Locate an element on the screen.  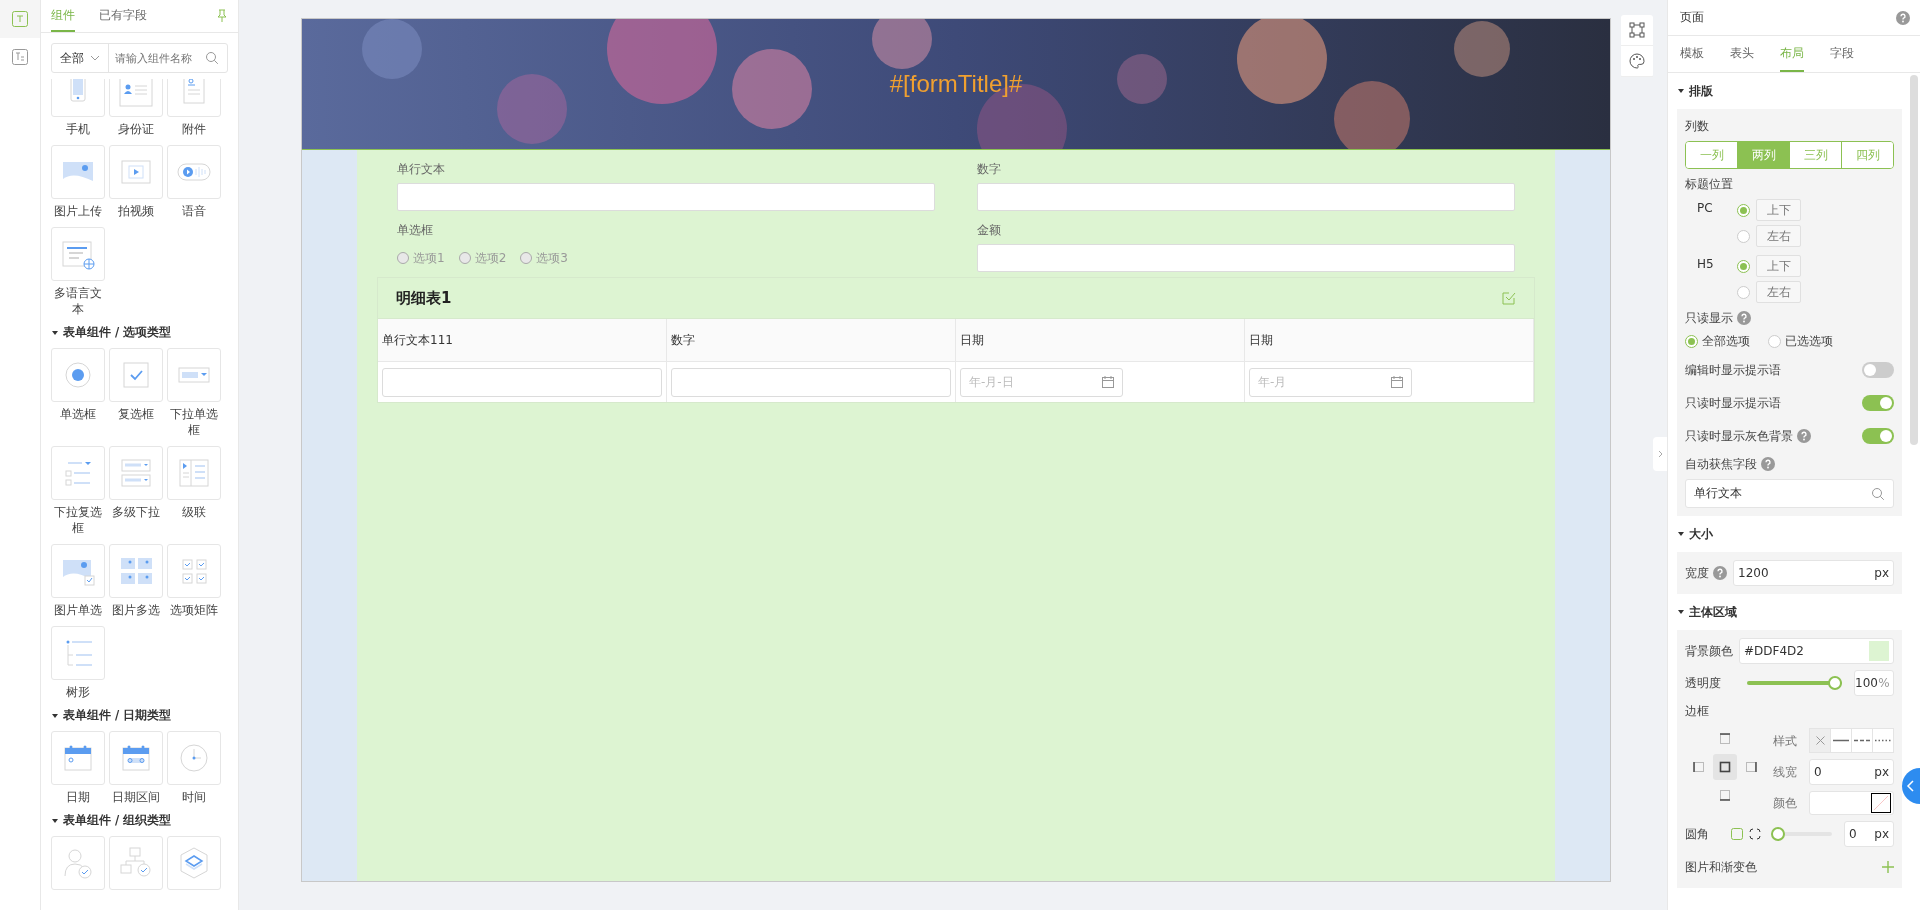
field-label: 单选框 is located at coordinates (415, 230).